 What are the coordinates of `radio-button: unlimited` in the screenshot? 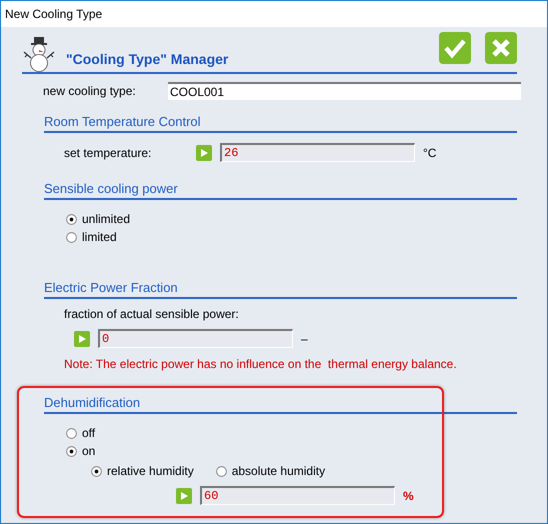 It's located at (98, 219).